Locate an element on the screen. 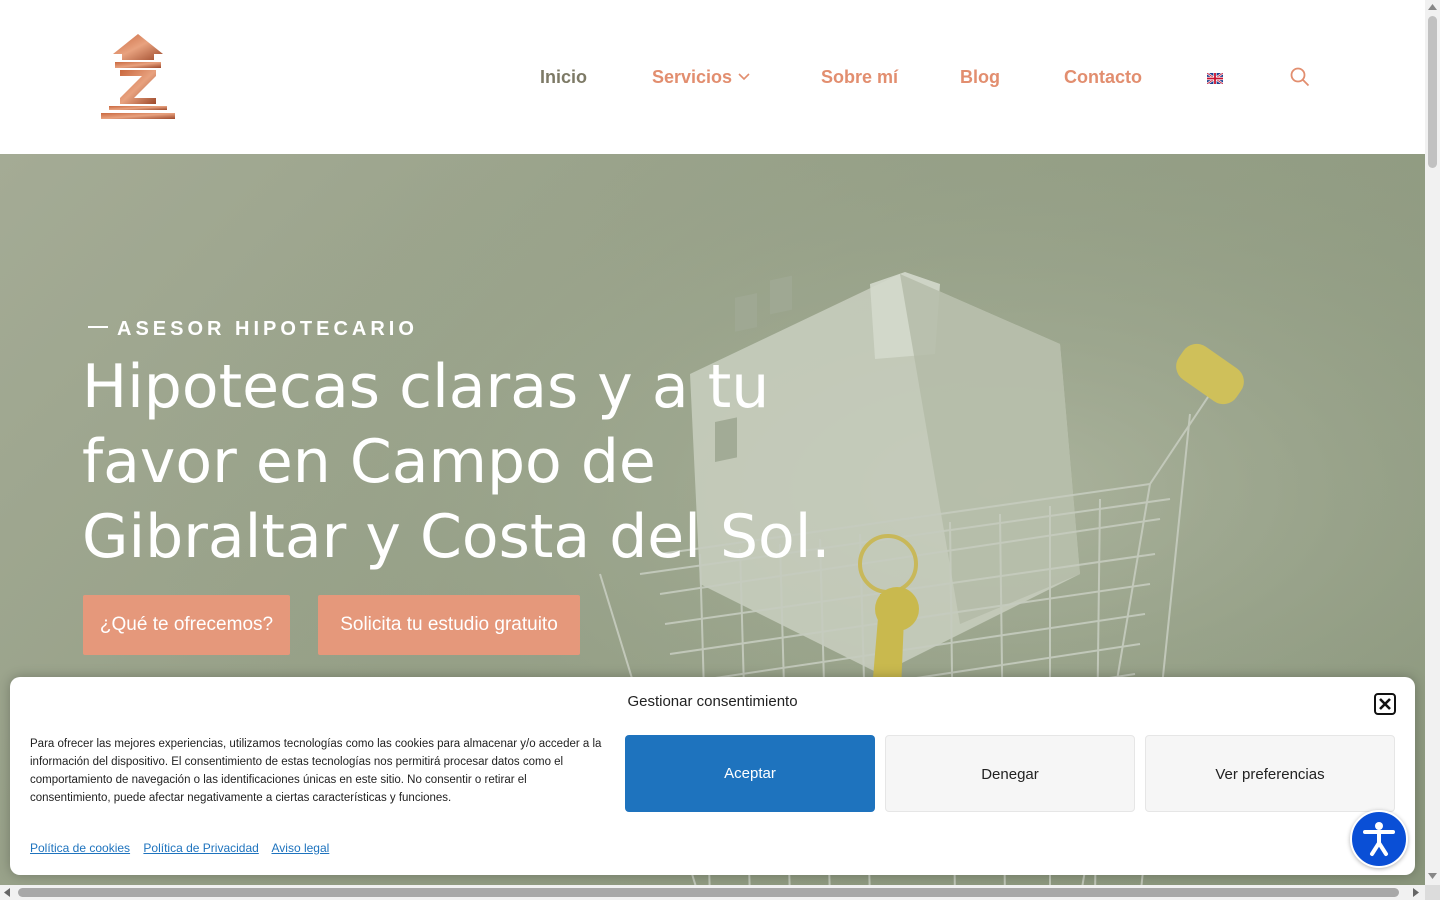 The width and height of the screenshot is (1440, 900). scroll-left-icon is located at coordinates (7, 892).